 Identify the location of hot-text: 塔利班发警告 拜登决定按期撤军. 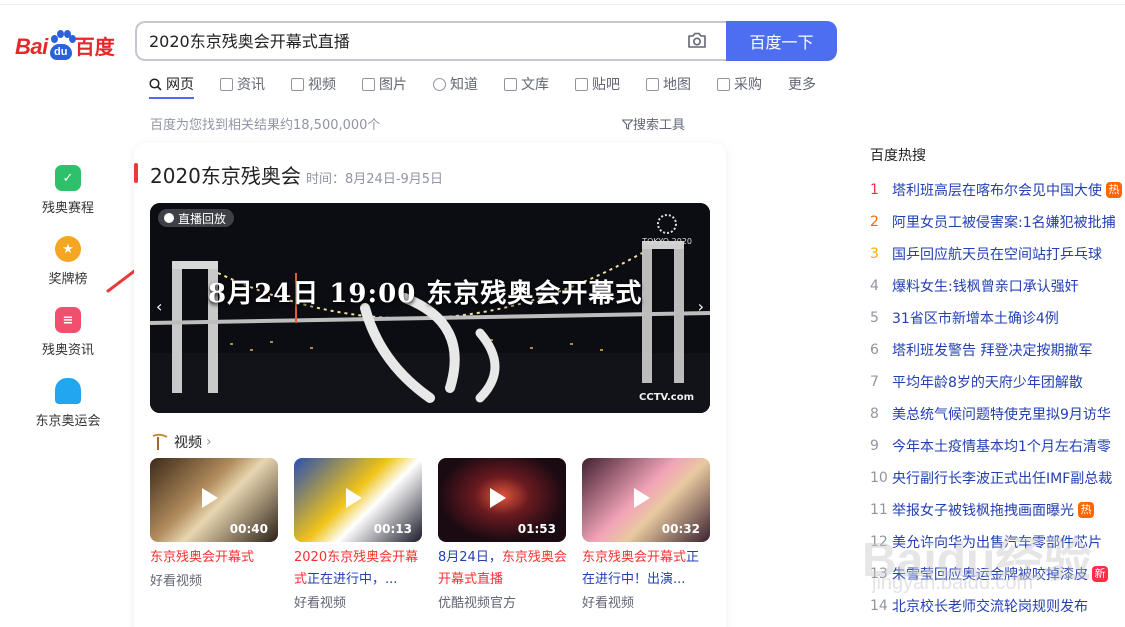
(992, 351).